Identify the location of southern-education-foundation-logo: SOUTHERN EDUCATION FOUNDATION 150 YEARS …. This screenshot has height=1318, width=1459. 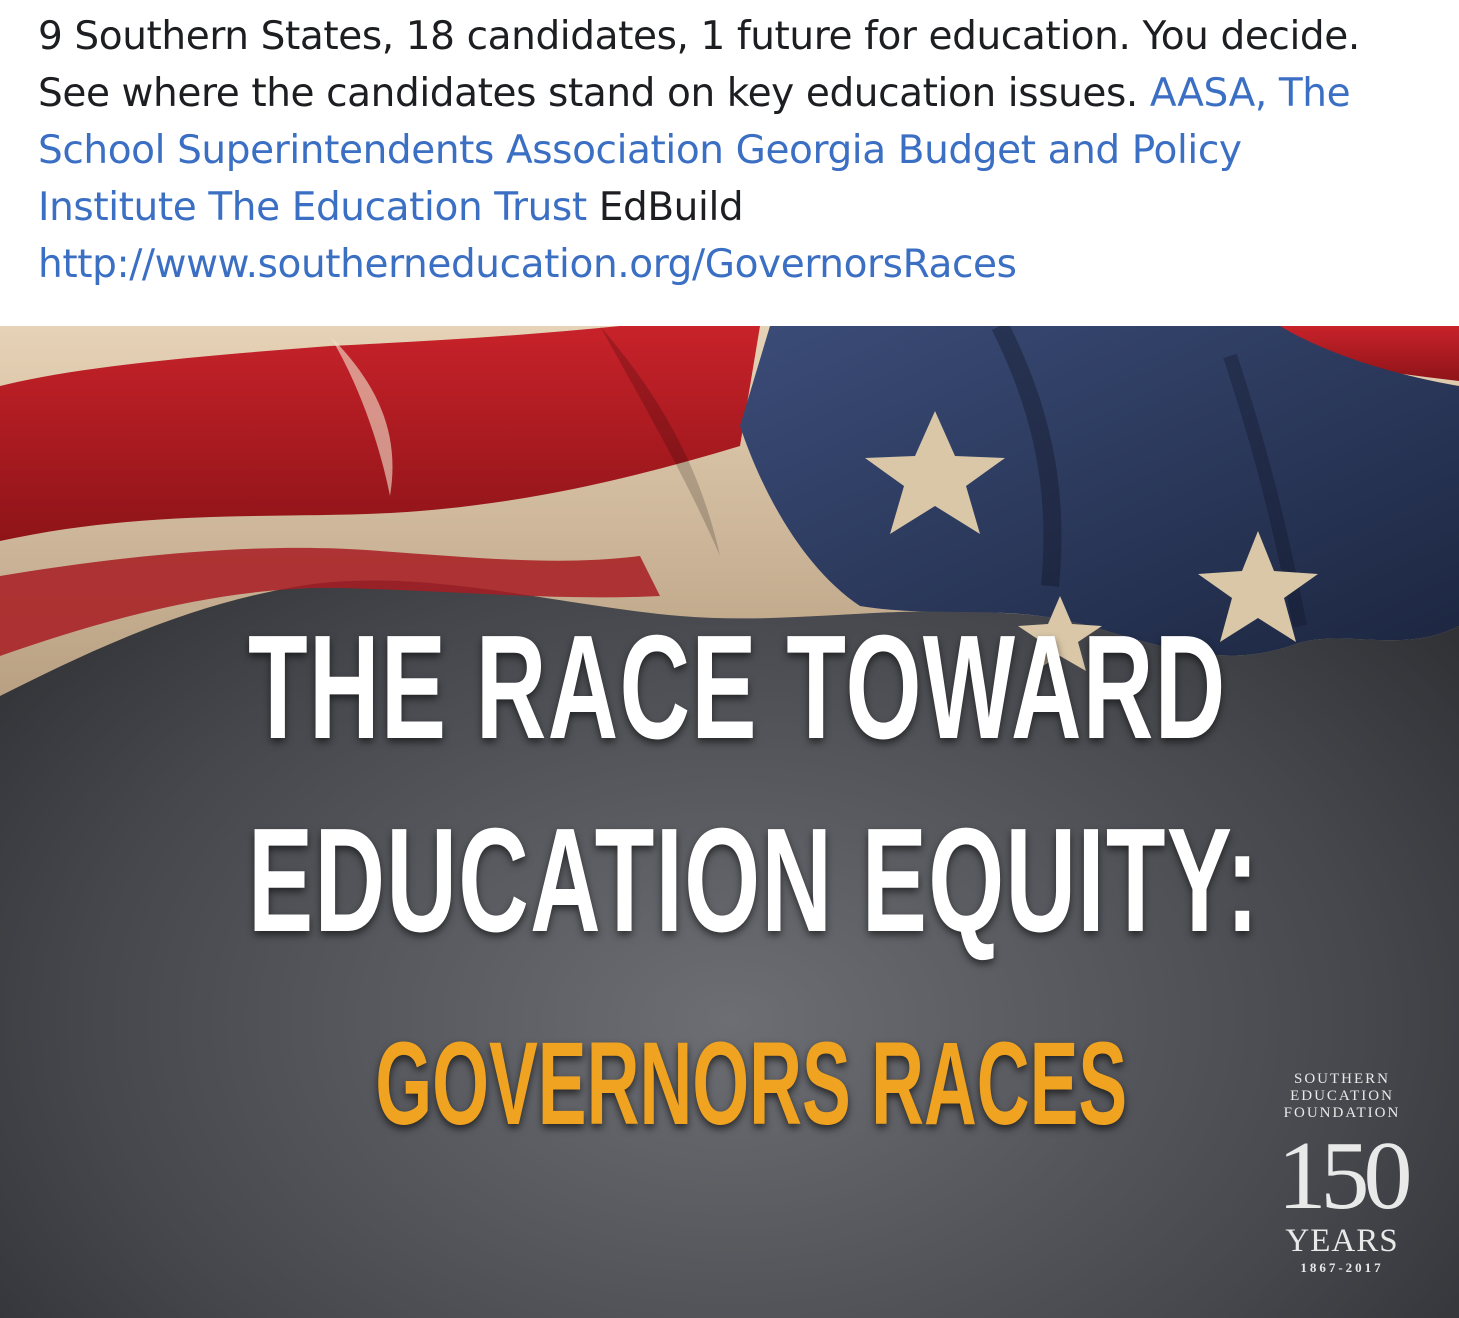
(1342, 1173).